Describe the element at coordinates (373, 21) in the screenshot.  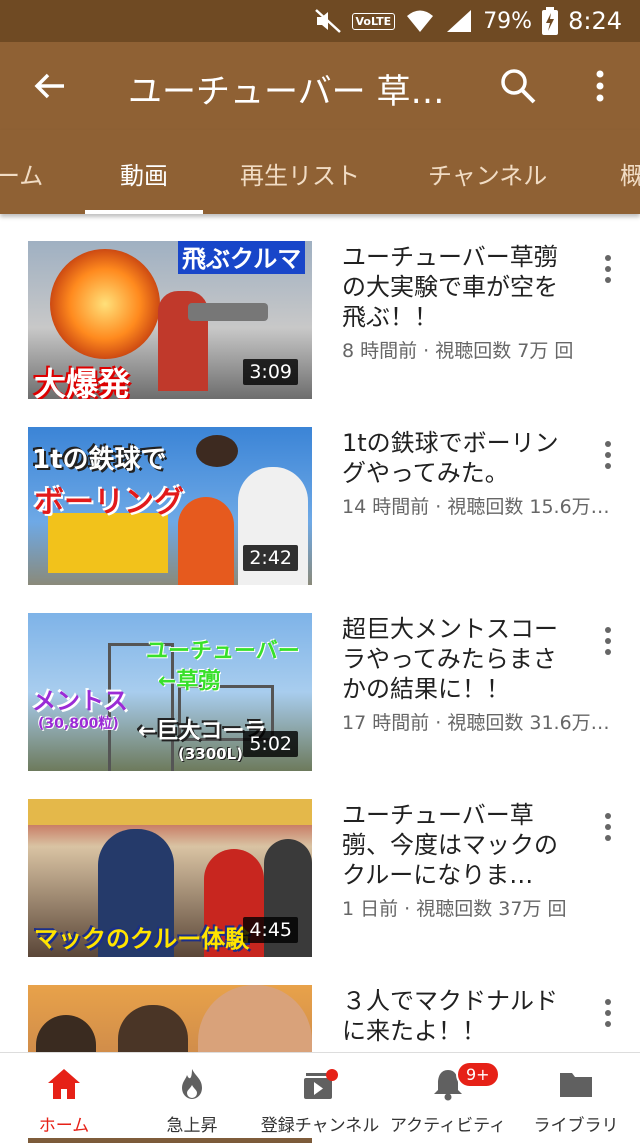
I see `volte-indicator: VoLTE` at that location.